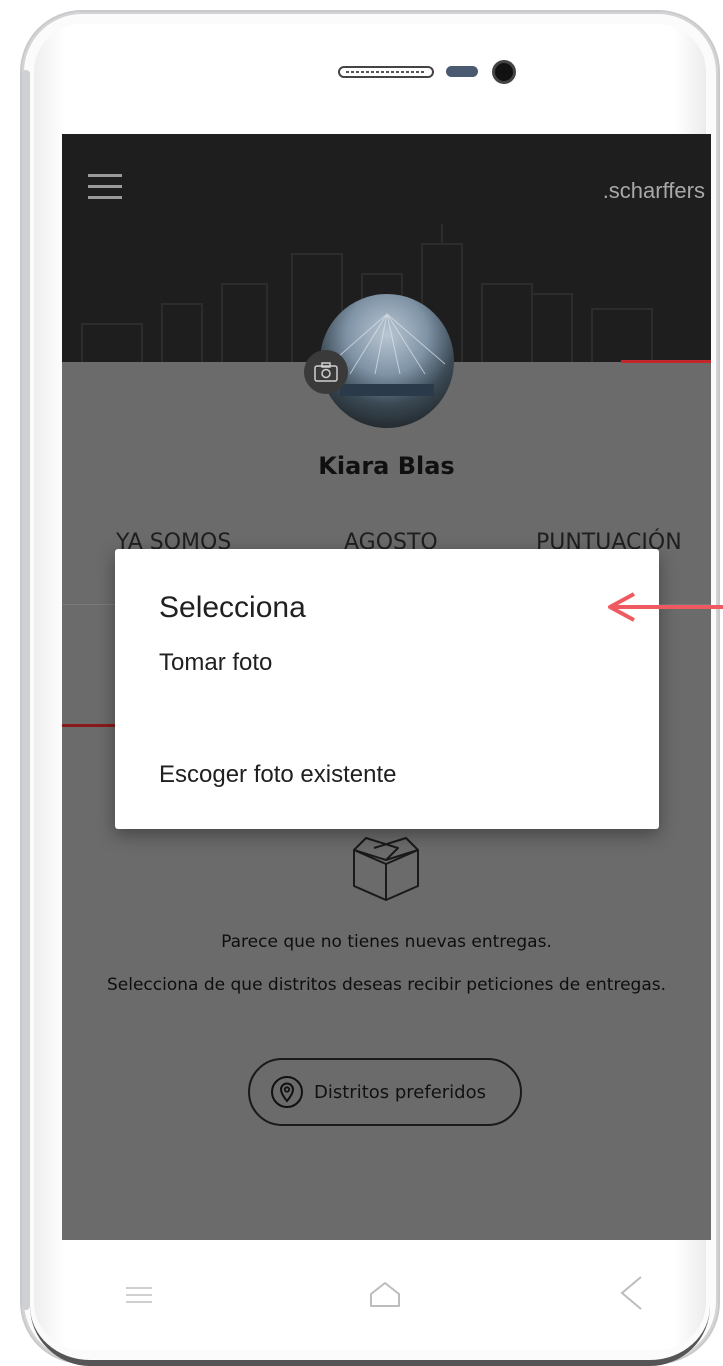 This screenshot has width=723, height=1366. Describe the element at coordinates (386, 869) in the screenshot. I see `open-box-icon` at that location.